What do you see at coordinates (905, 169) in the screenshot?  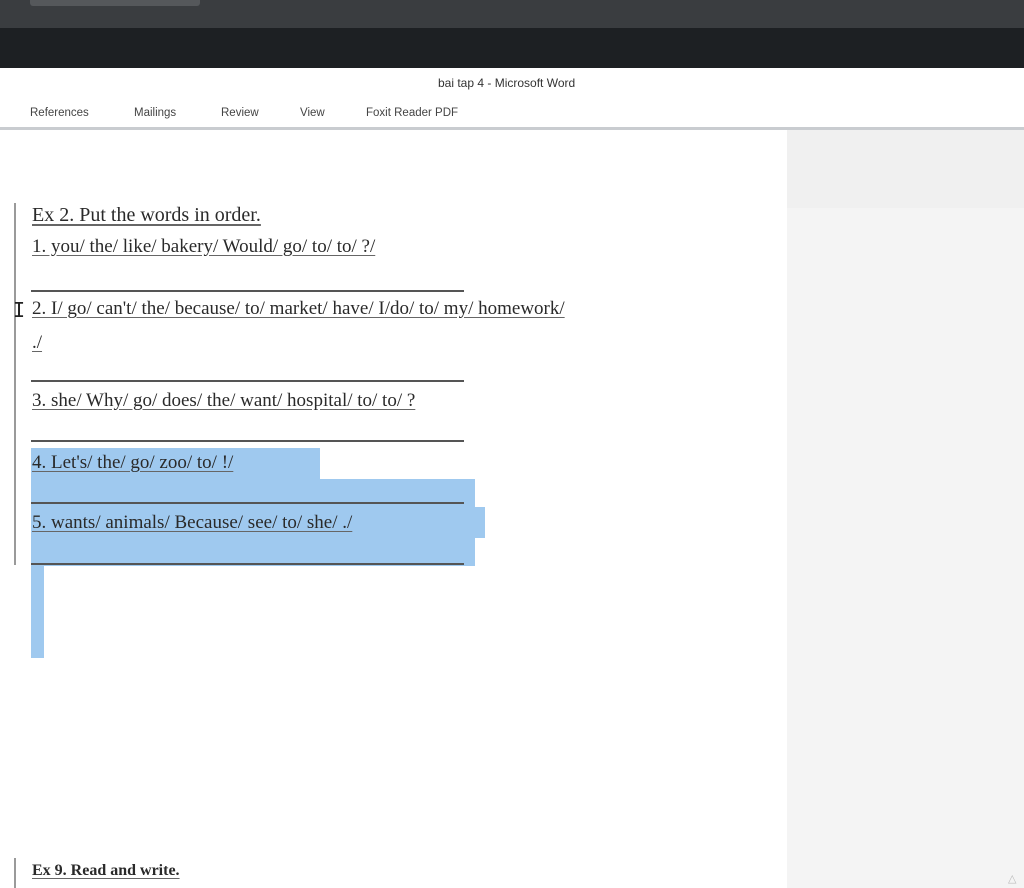 I see `side-panel-band` at bounding box center [905, 169].